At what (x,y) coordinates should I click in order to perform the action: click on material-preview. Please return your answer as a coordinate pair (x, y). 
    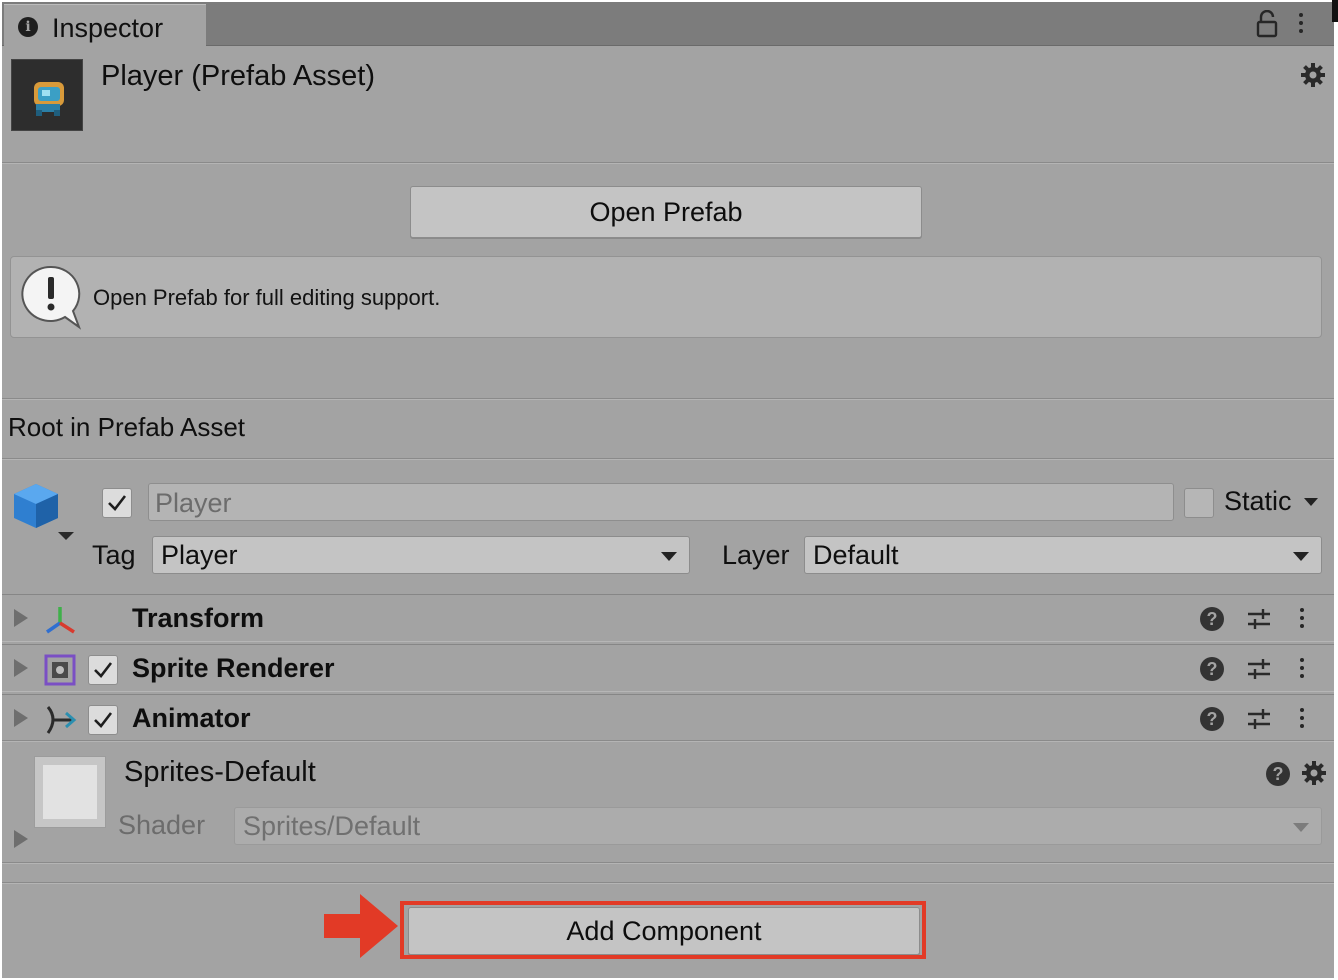
    Looking at the image, I should click on (70, 792).